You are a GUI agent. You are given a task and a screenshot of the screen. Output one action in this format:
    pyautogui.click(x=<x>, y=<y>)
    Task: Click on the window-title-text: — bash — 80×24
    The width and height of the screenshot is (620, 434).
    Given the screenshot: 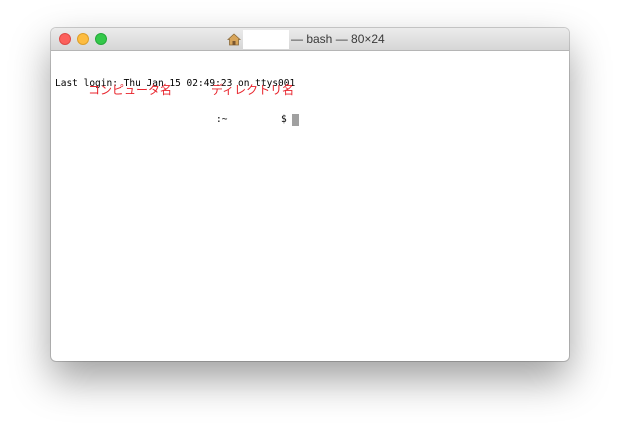 What is the action you would take?
    pyautogui.click(x=338, y=39)
    